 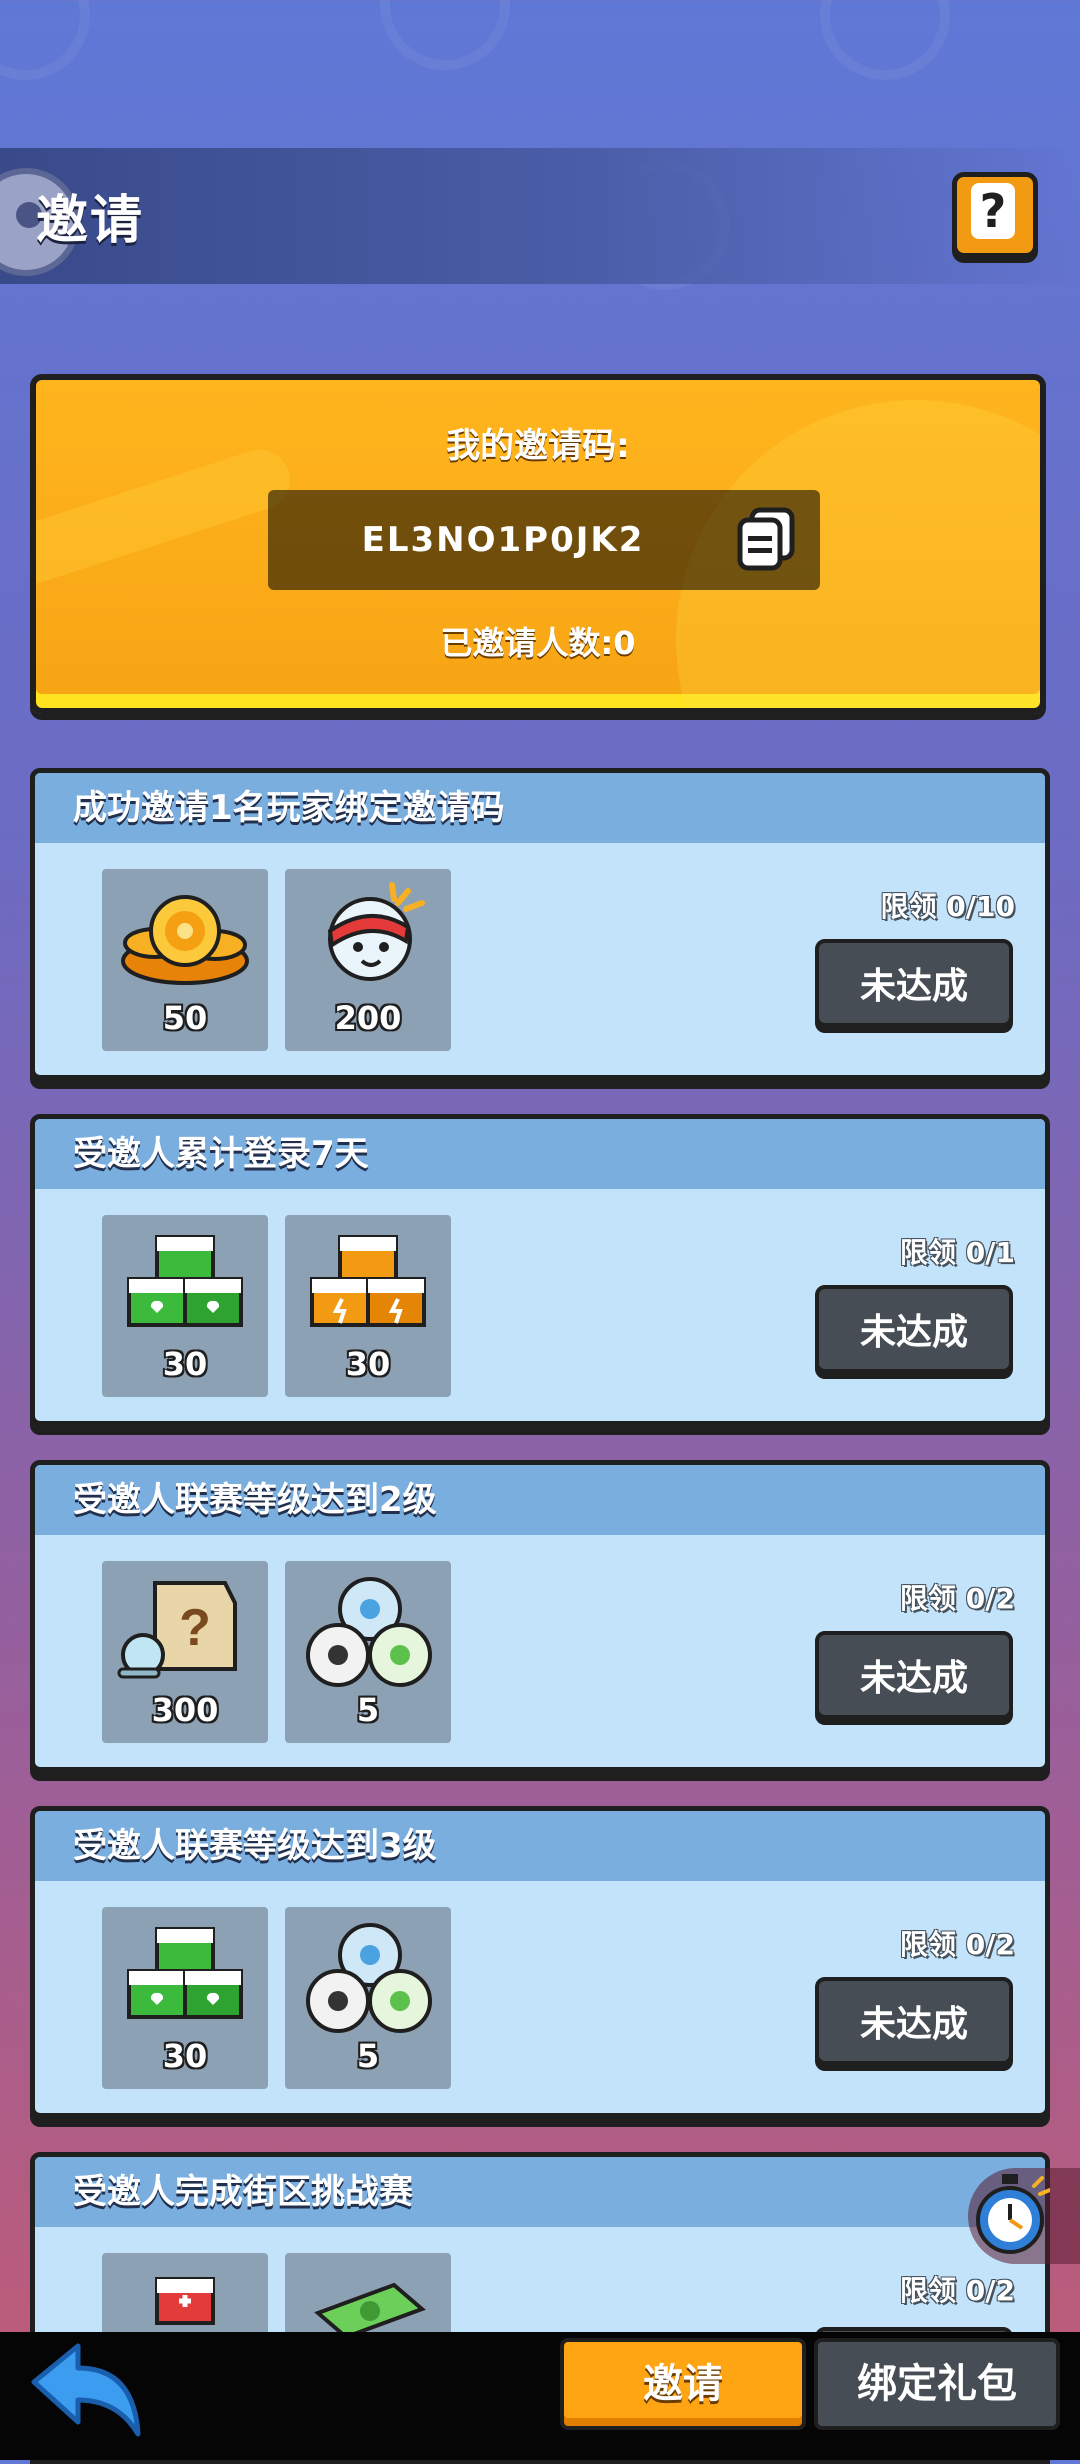 I want to click on invite-code-card: 我的邀请码: EL3NO1P0JK2 已邀请人数:0, so click(x=538, y=544).